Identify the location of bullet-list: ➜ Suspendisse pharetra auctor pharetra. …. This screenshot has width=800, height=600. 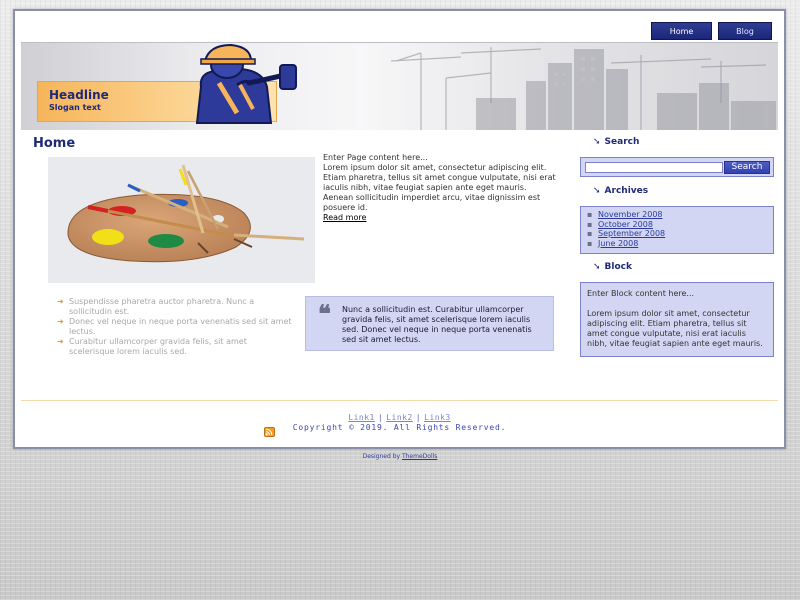
(174, 327).